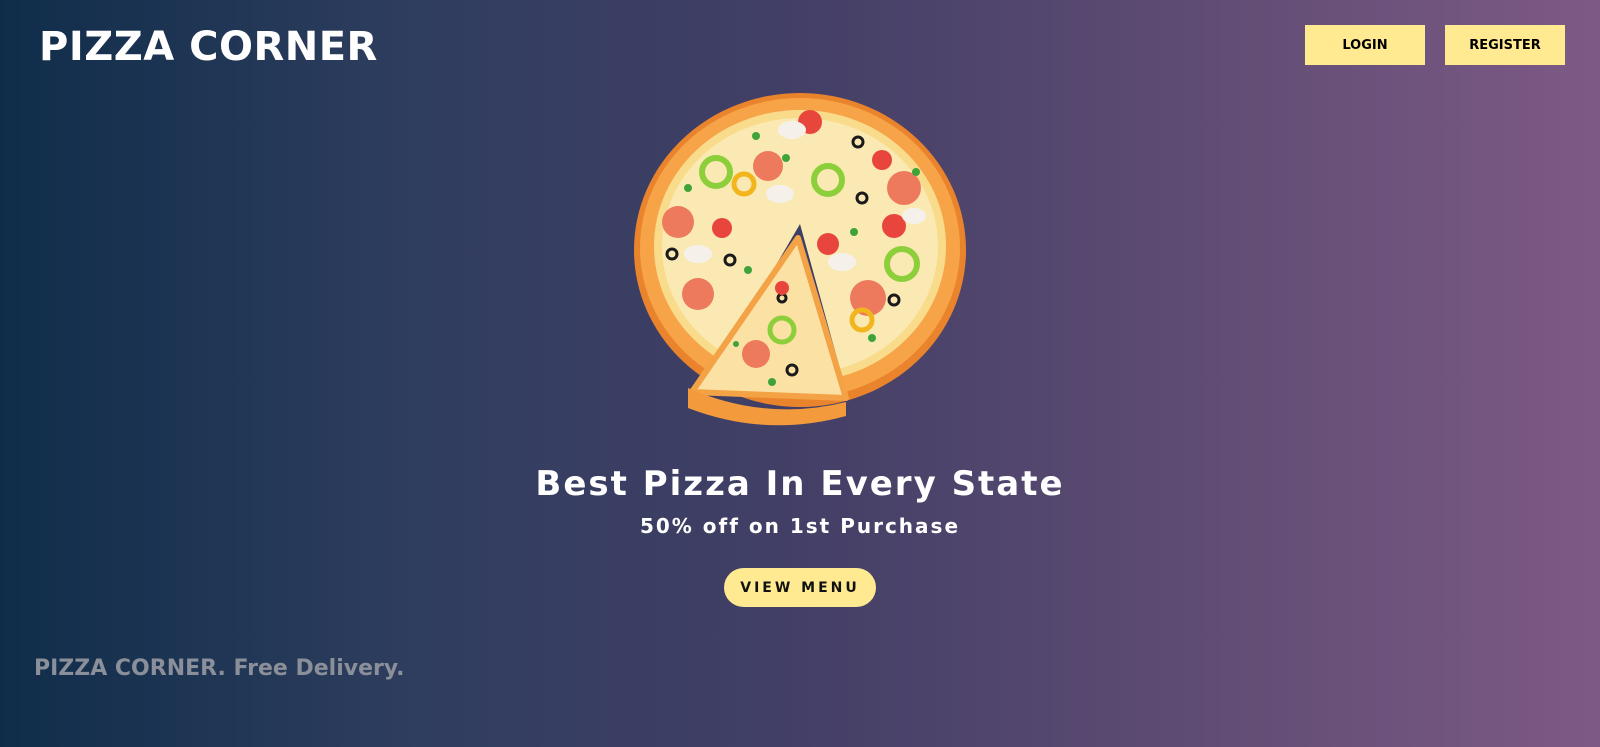 The height and width of the screenshot is (747, 1600). What do you see at coordinates (800, 526) in the screenshot?
I see `hero-subtitle: 50% off on 1st Purchase` at bounding box center [800, 526].